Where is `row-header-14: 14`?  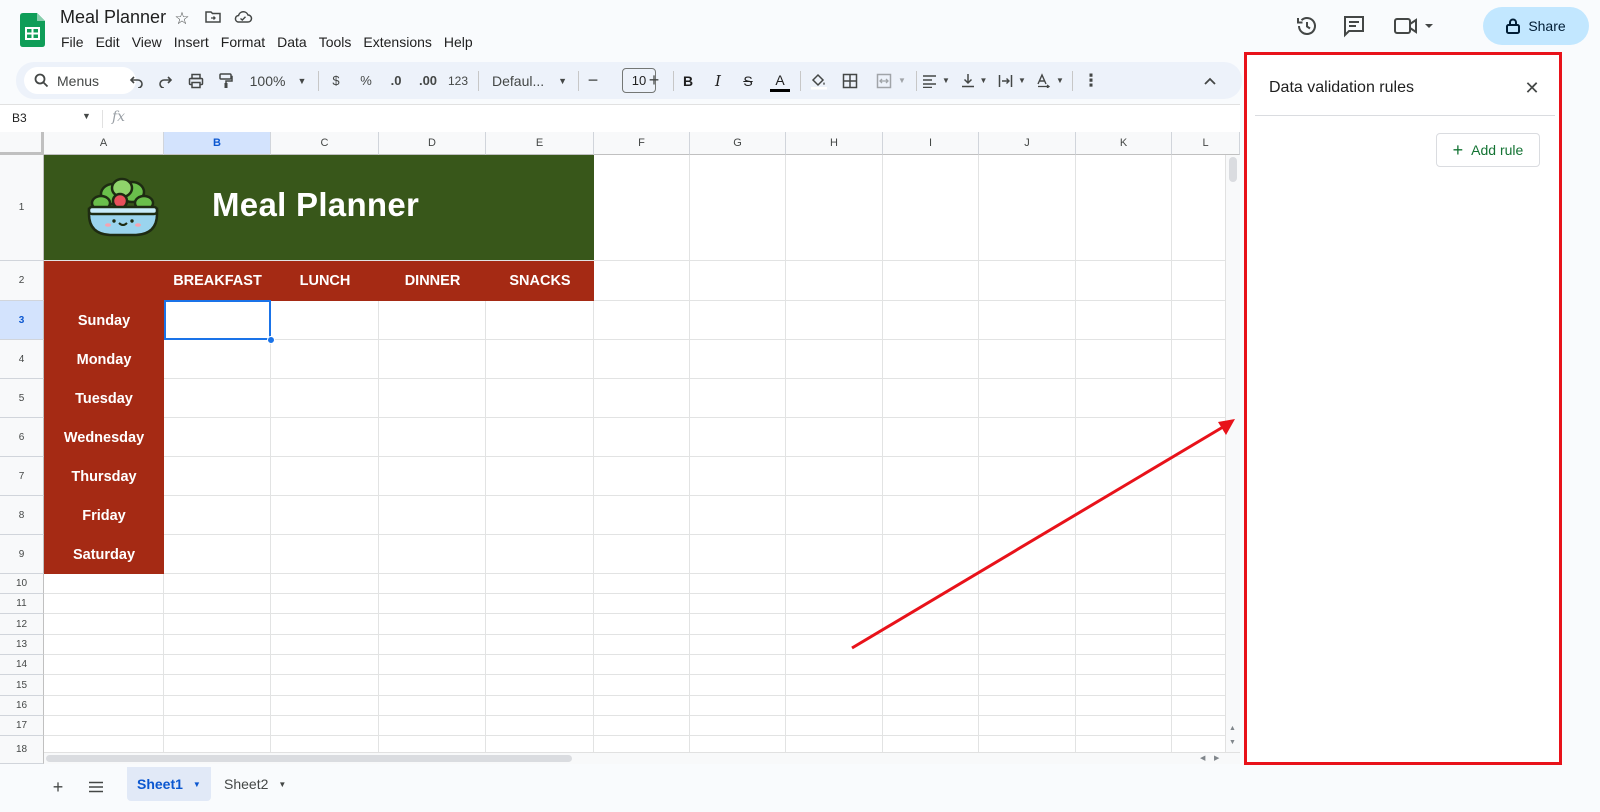 row-header-14: 14 is located at coordinates (22, 665).